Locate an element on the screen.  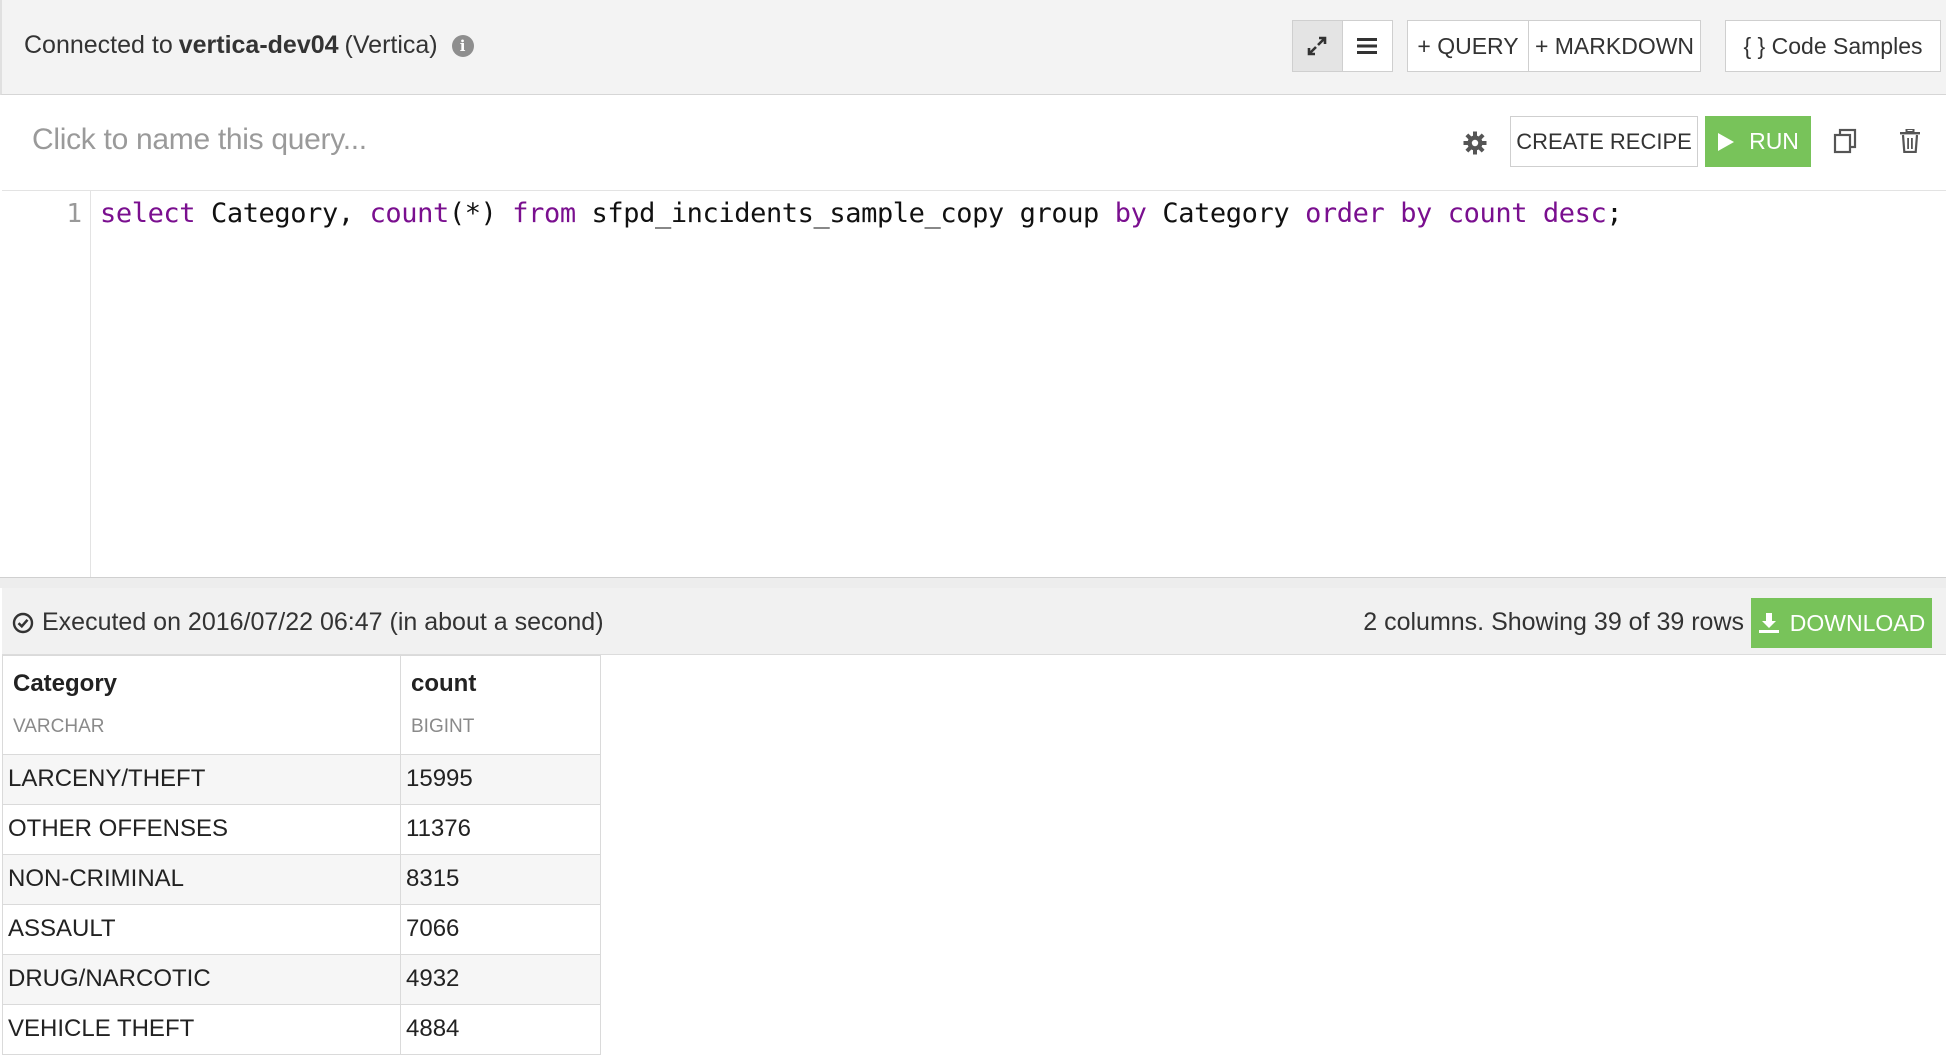
connection-info: Connected to vertica-dev04 (Vertica) i is located at coordinates (249, 45).